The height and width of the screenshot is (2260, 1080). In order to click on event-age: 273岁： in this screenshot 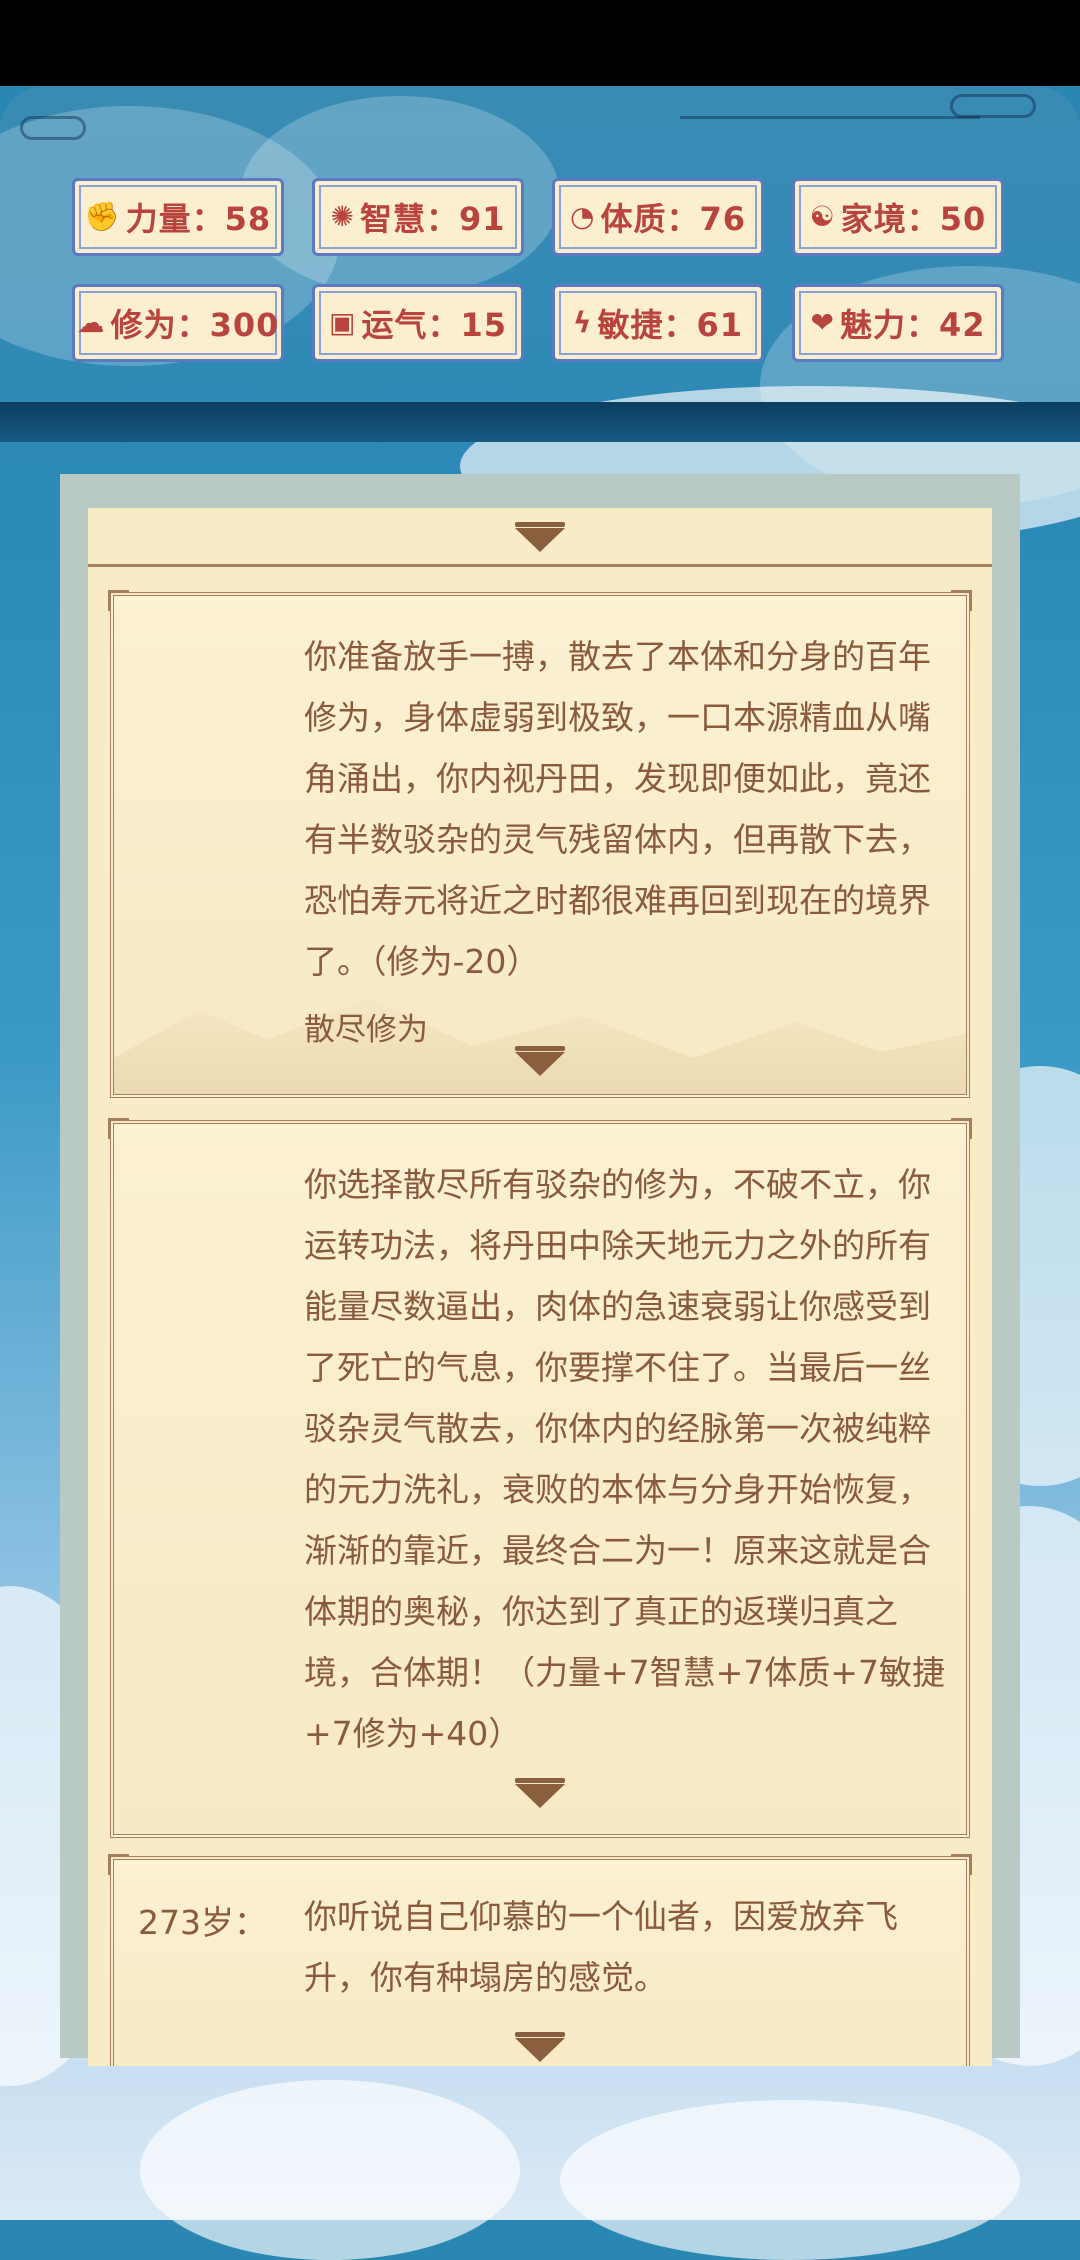, I will do `click(202, 1922)`.